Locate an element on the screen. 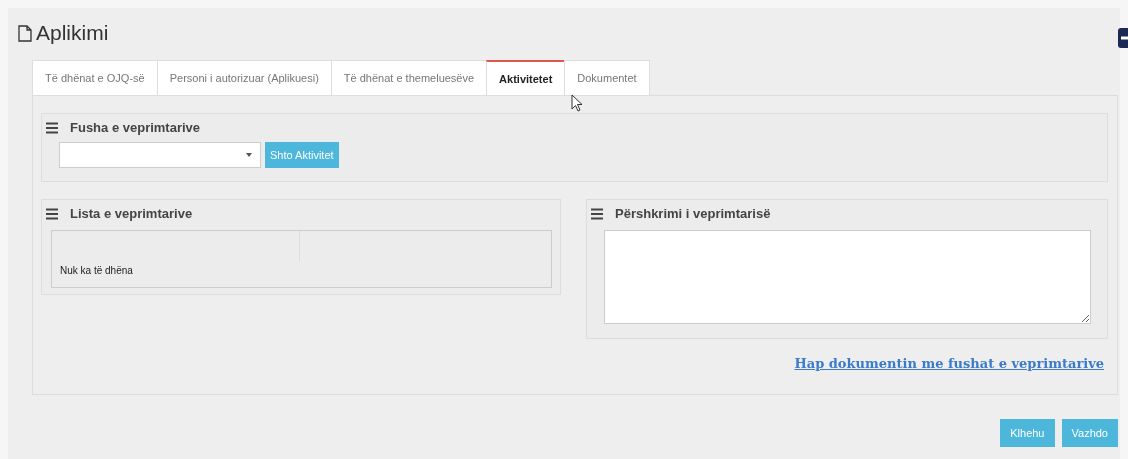 The height and width of the screenshot is (459, 1128). description-field is located at coordinates (847, 277).